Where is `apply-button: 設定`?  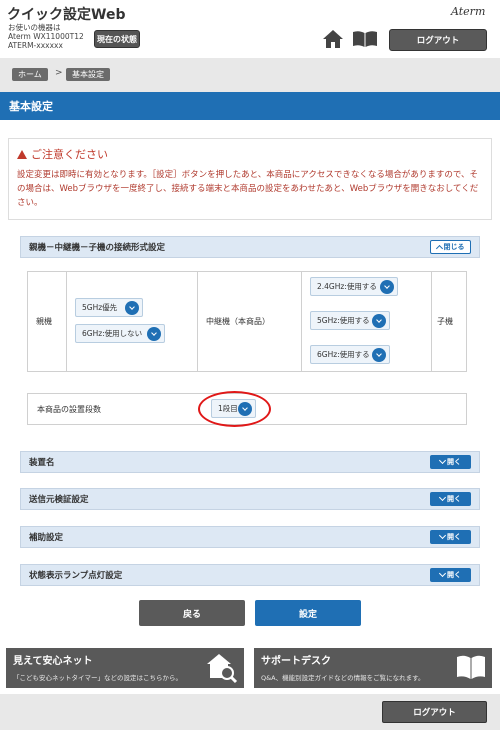
apply-button: 設定 is located at coordinates (308, 613).